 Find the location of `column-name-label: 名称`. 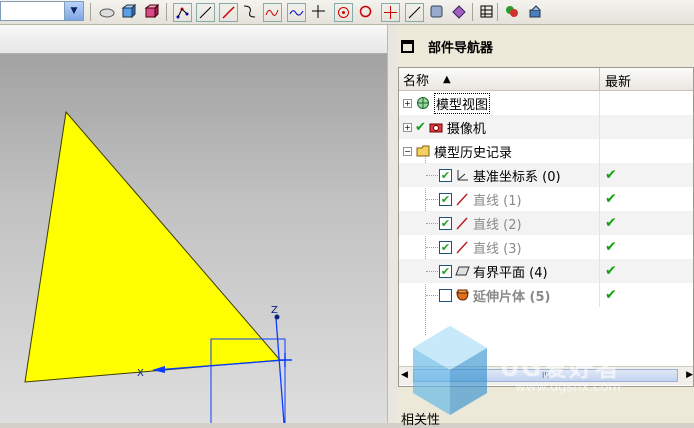

column-name-label: 名称 is located at coordinates (416, 81).